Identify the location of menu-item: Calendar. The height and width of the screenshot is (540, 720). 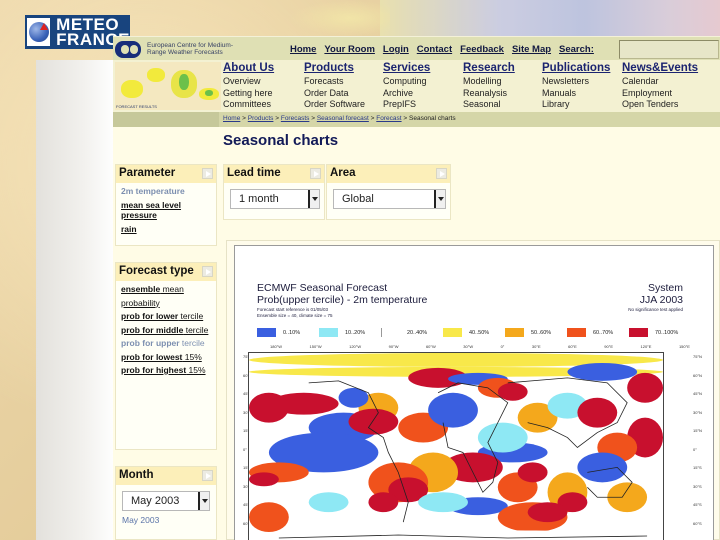
(660, 82).